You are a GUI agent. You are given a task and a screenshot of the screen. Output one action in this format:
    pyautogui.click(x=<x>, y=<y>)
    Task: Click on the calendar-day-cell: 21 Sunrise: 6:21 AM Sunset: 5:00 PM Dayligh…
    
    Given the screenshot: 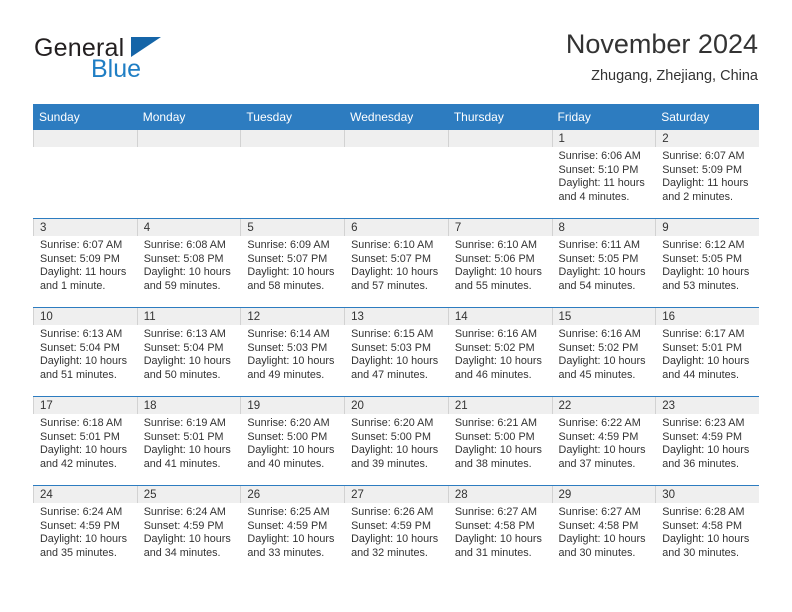 What is the action you would take?
    pyautogui.click(x=499, y=441)
    